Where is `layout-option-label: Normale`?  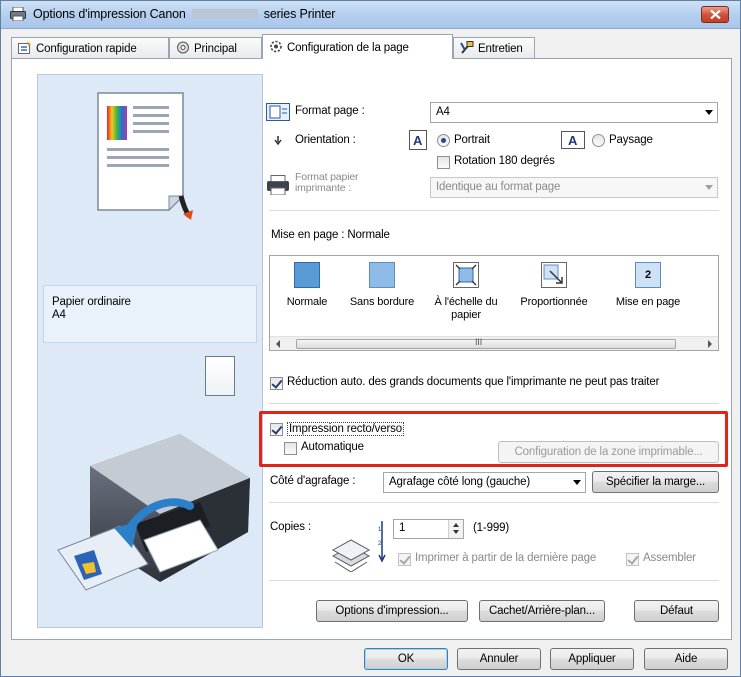 layout-option-label: Normale is located at coordinates (307, 302).